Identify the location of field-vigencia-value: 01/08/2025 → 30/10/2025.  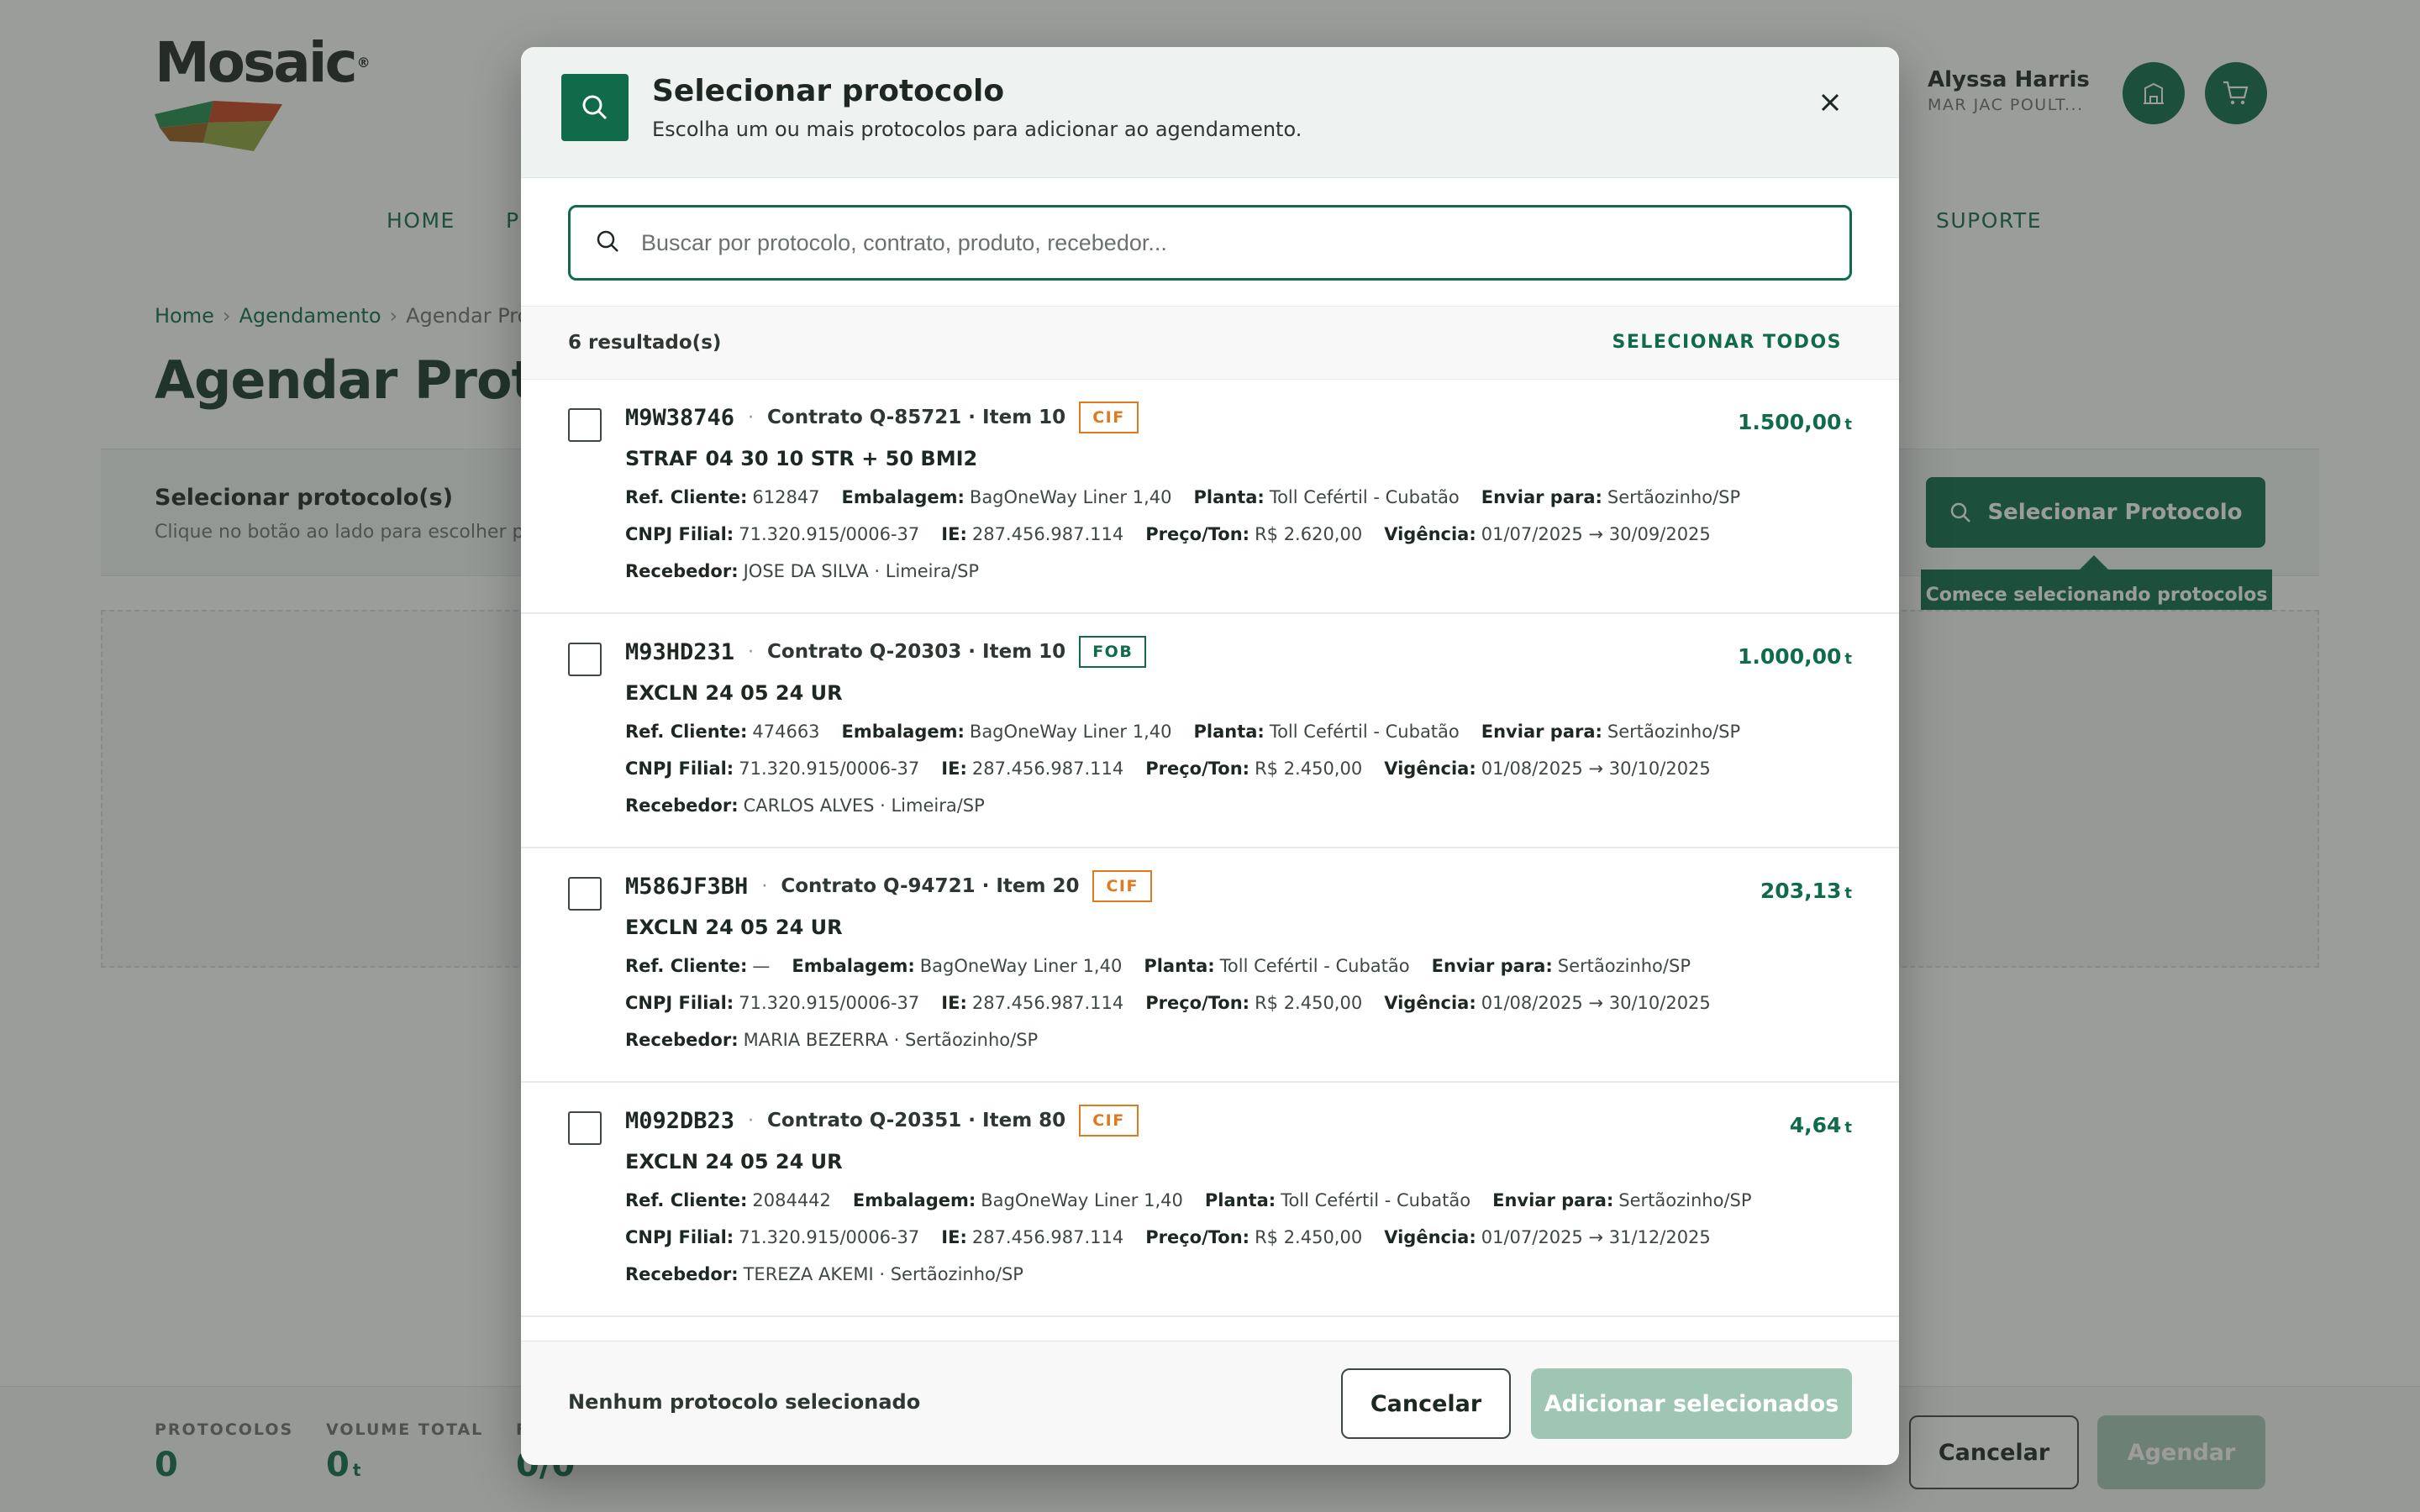
(1596, 769).